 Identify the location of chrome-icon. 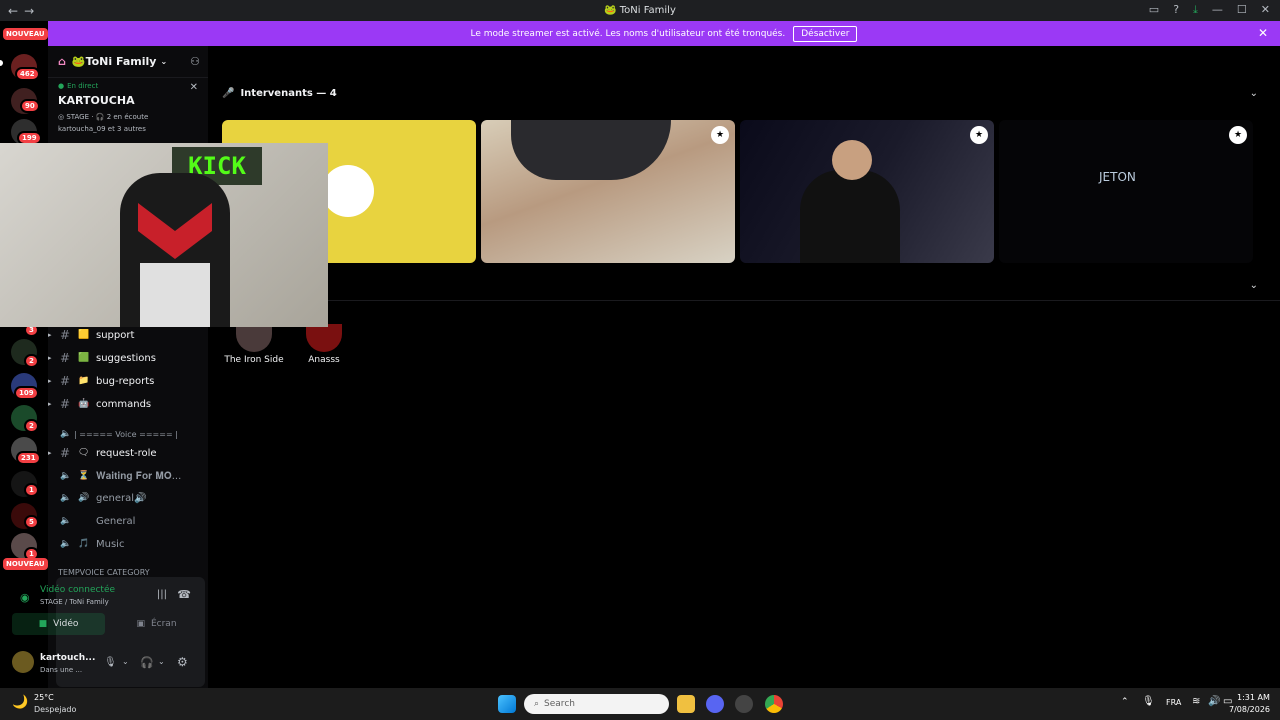
(774, 704).